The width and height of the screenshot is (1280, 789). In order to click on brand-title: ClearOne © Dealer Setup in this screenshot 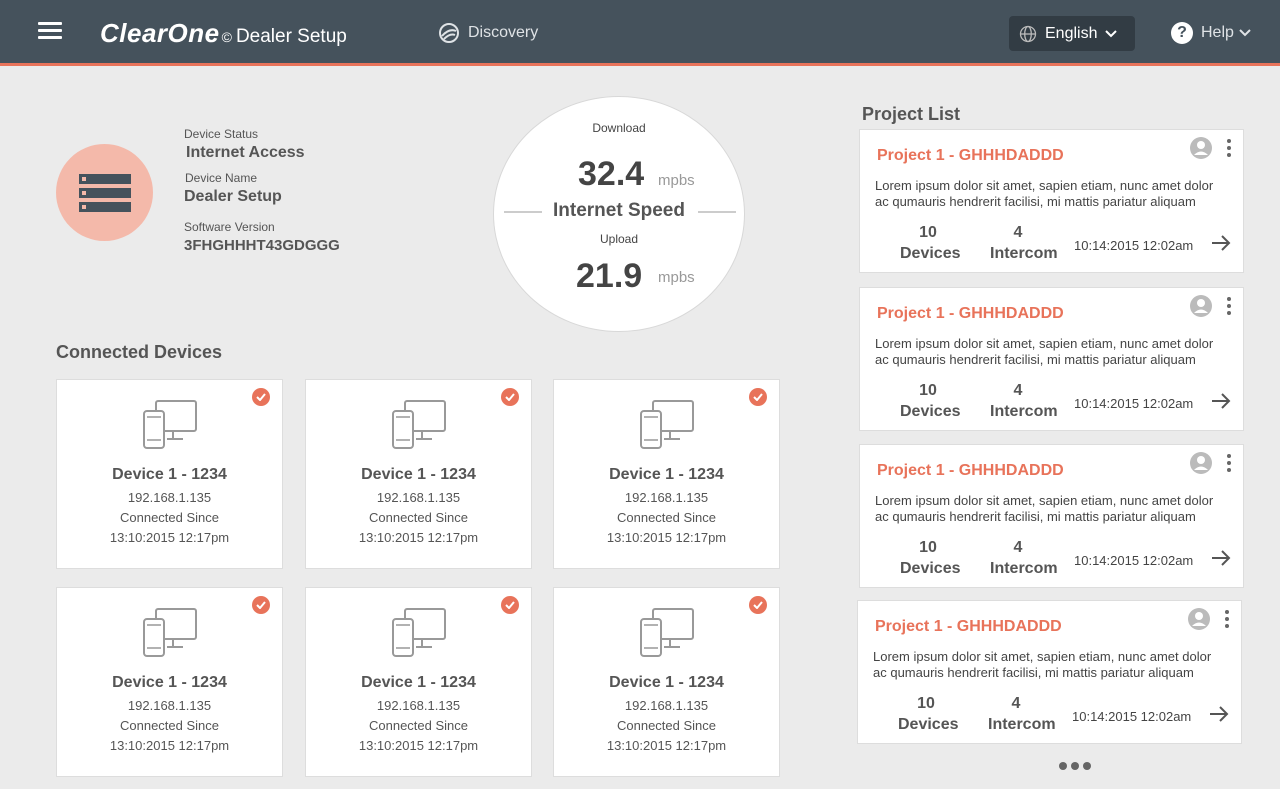, I will do `click(223, 33)`.